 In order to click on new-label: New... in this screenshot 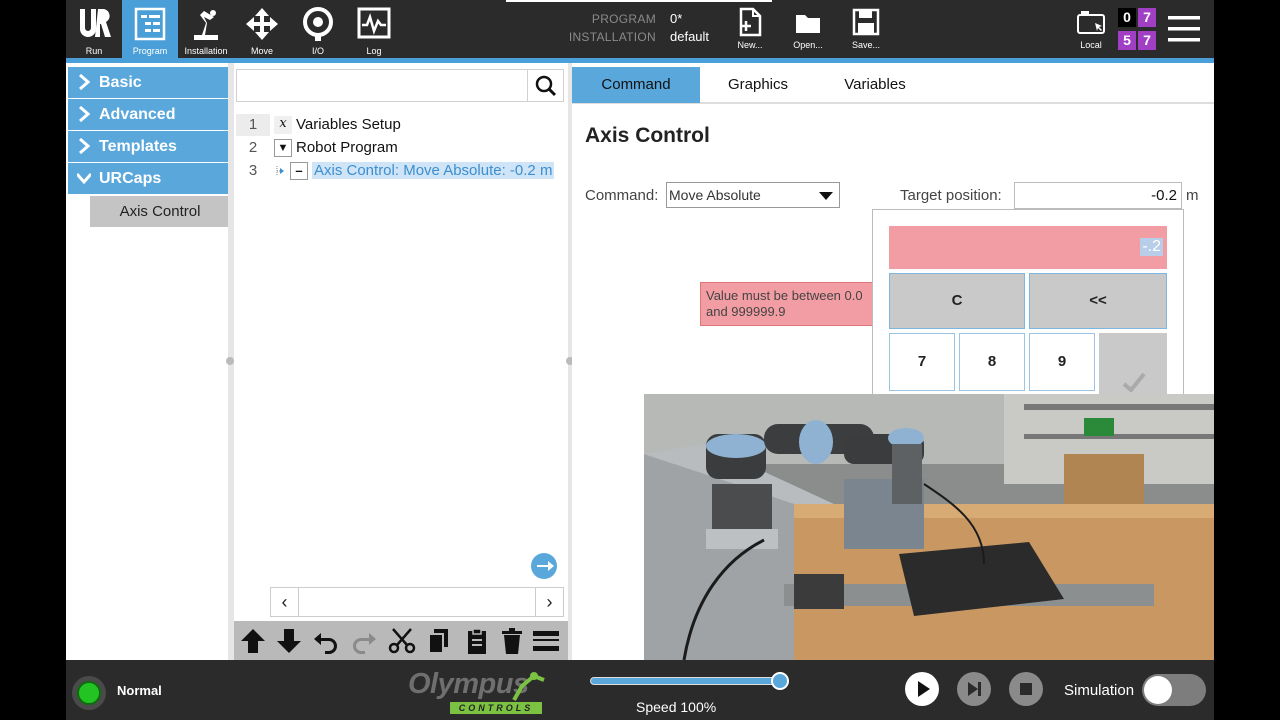, I will do `click(750, 45)`.